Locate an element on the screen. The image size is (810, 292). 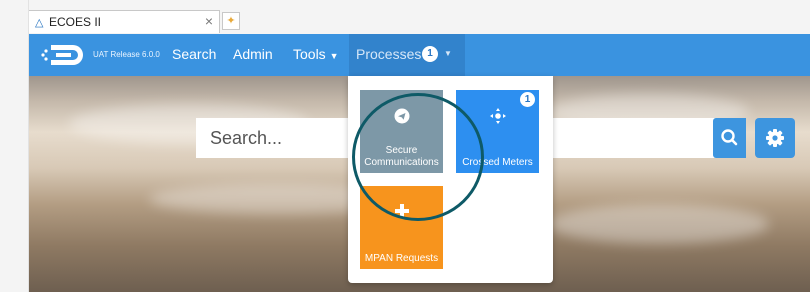
ecoes-logo-icon is located at coordinates (62, 55).